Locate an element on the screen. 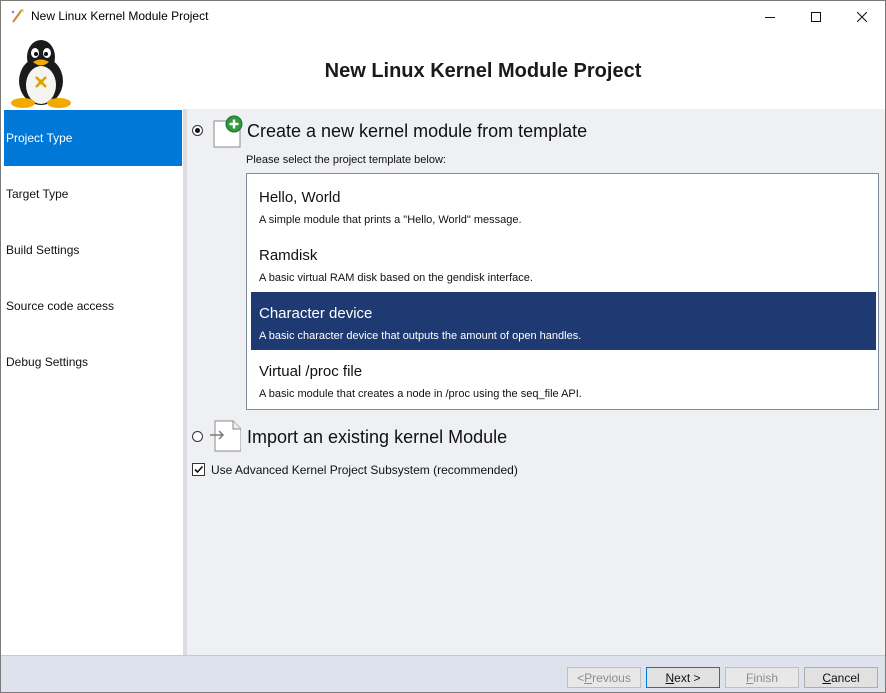 This screenshot has height=693, width=886. finish-rest: inish is located at coordinates (766, 677).